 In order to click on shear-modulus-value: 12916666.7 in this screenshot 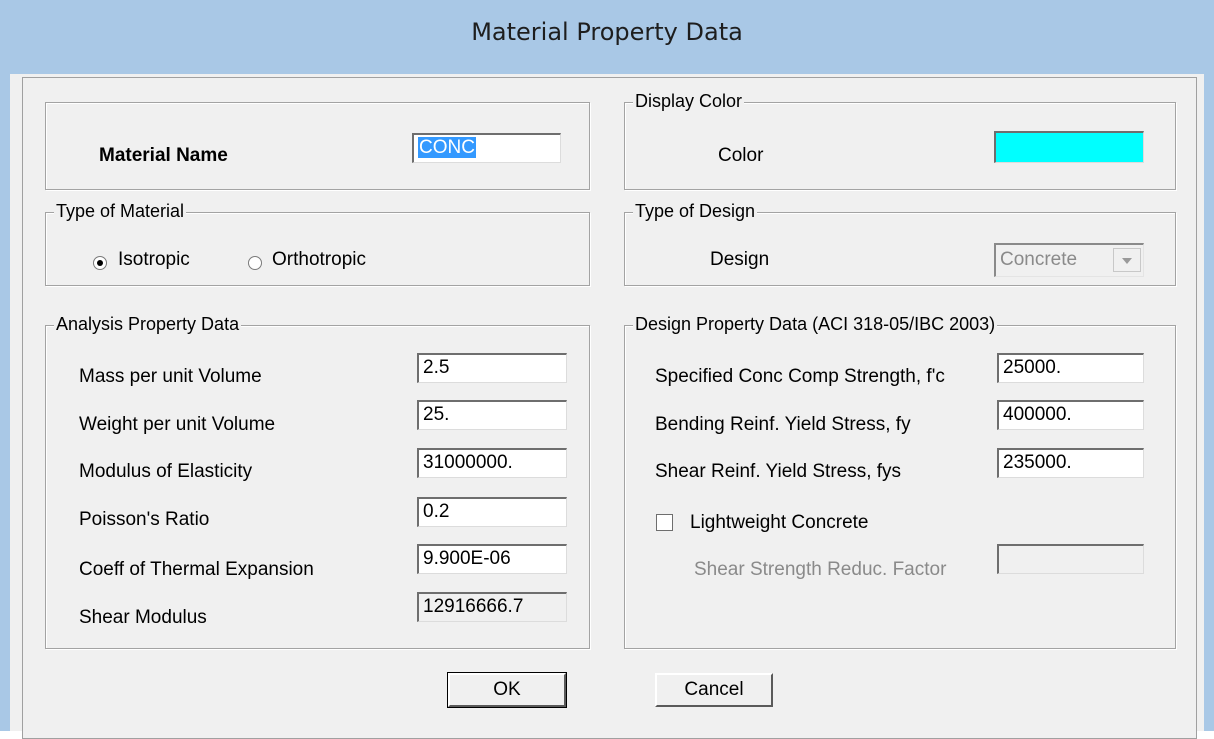, I will do `click(492, 607)`.